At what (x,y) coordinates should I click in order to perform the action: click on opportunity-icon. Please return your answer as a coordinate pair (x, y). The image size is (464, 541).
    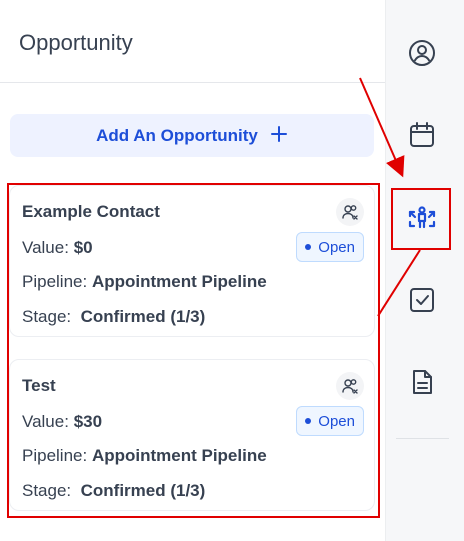
    Looking at the image, I should click on (422, 218).